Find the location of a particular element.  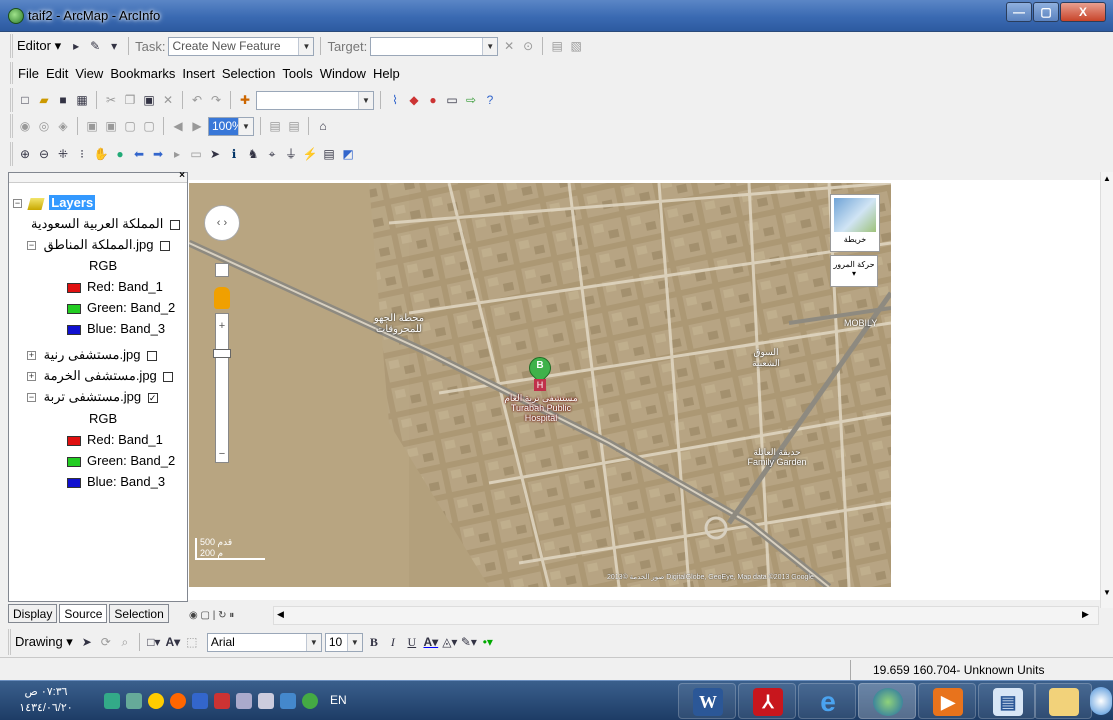

map-type-widget: خريطة is located at coordinates (855, 223).